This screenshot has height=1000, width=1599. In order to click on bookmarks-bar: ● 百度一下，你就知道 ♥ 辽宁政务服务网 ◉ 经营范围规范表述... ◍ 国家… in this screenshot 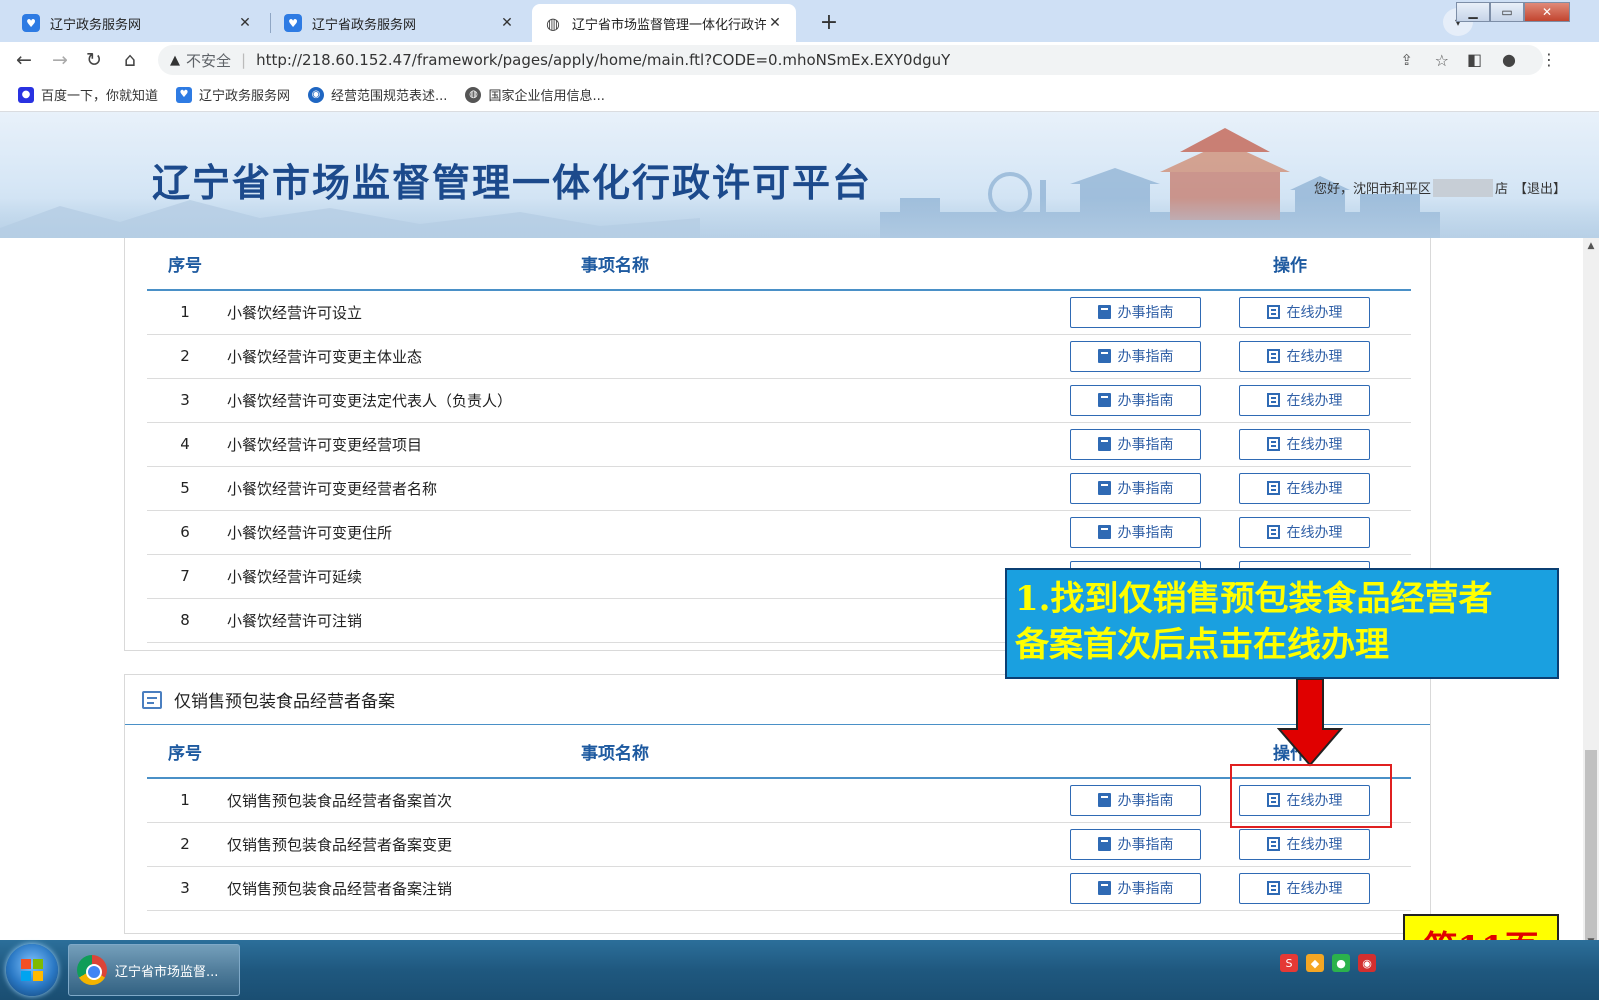, I will do `click(799, 95)`.